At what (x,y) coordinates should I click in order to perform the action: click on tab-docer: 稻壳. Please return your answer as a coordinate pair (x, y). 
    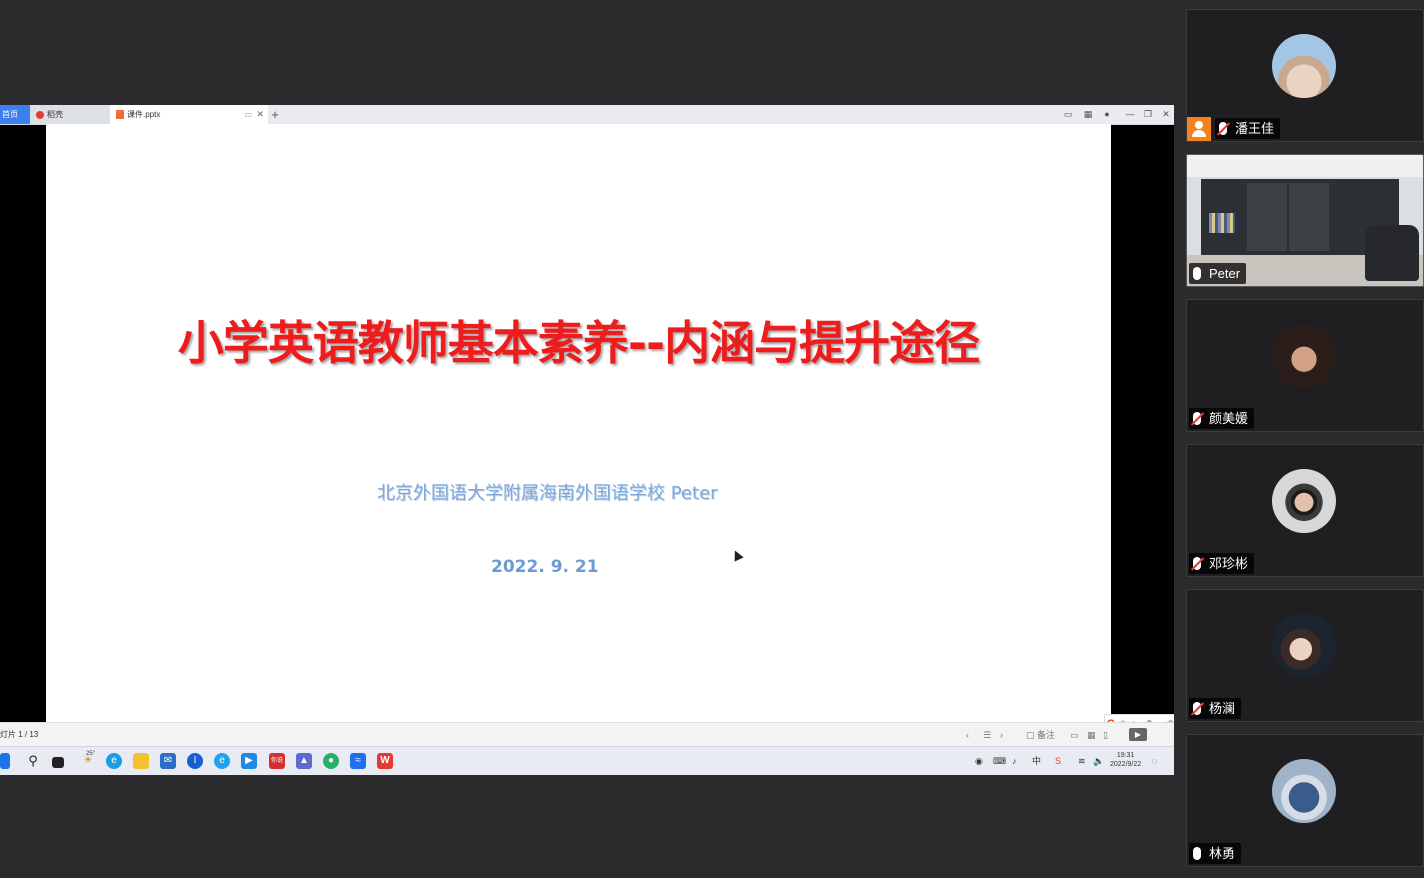
    Looking at the image, I should click on (71, 114).